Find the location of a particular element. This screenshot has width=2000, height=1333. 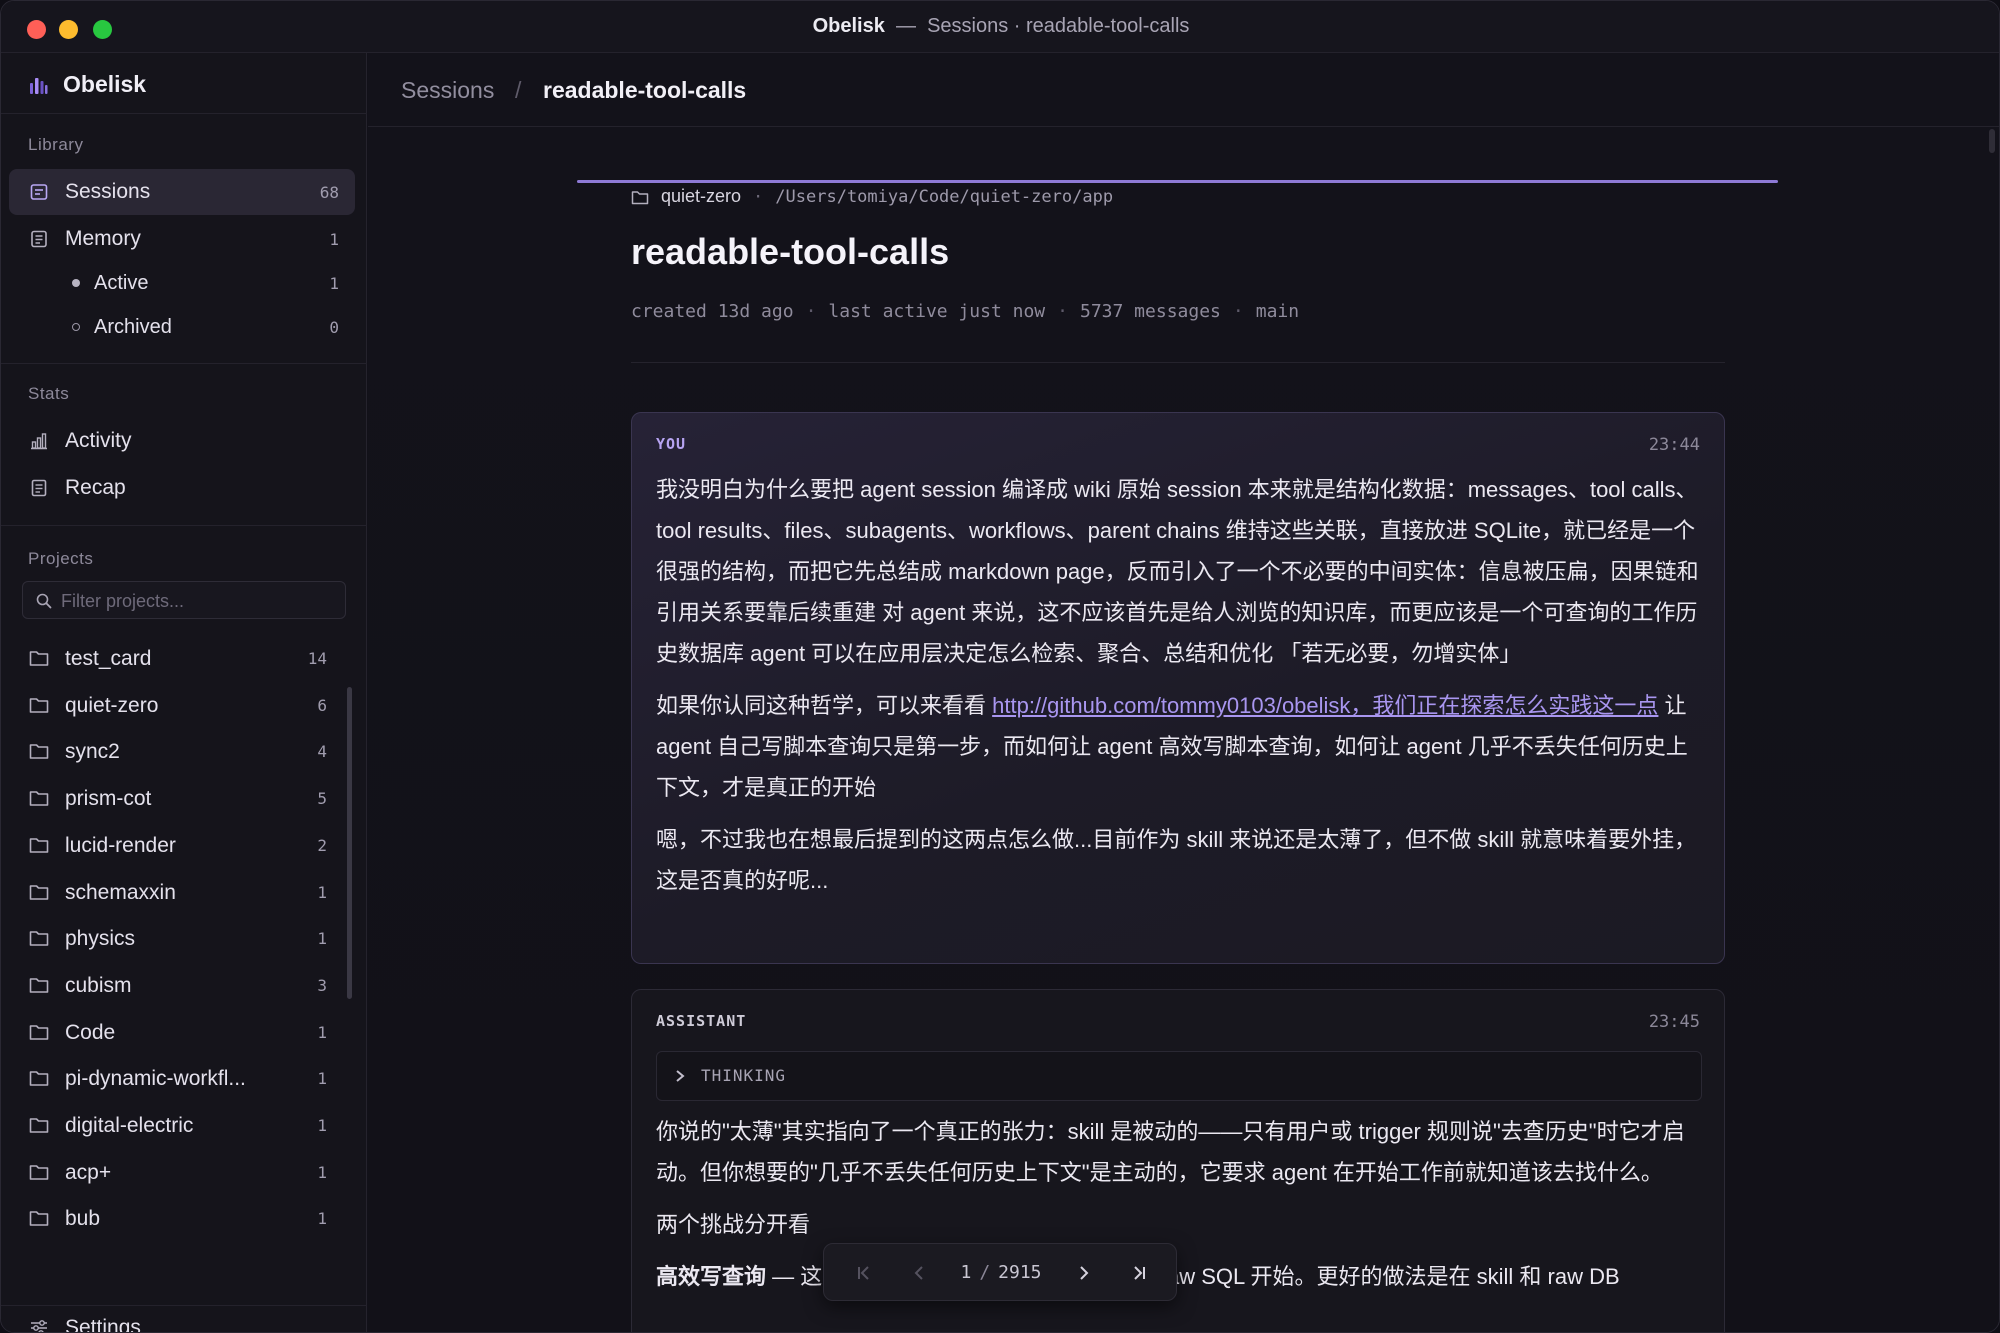

project-count: 6 is located at coordinates (322, 705).